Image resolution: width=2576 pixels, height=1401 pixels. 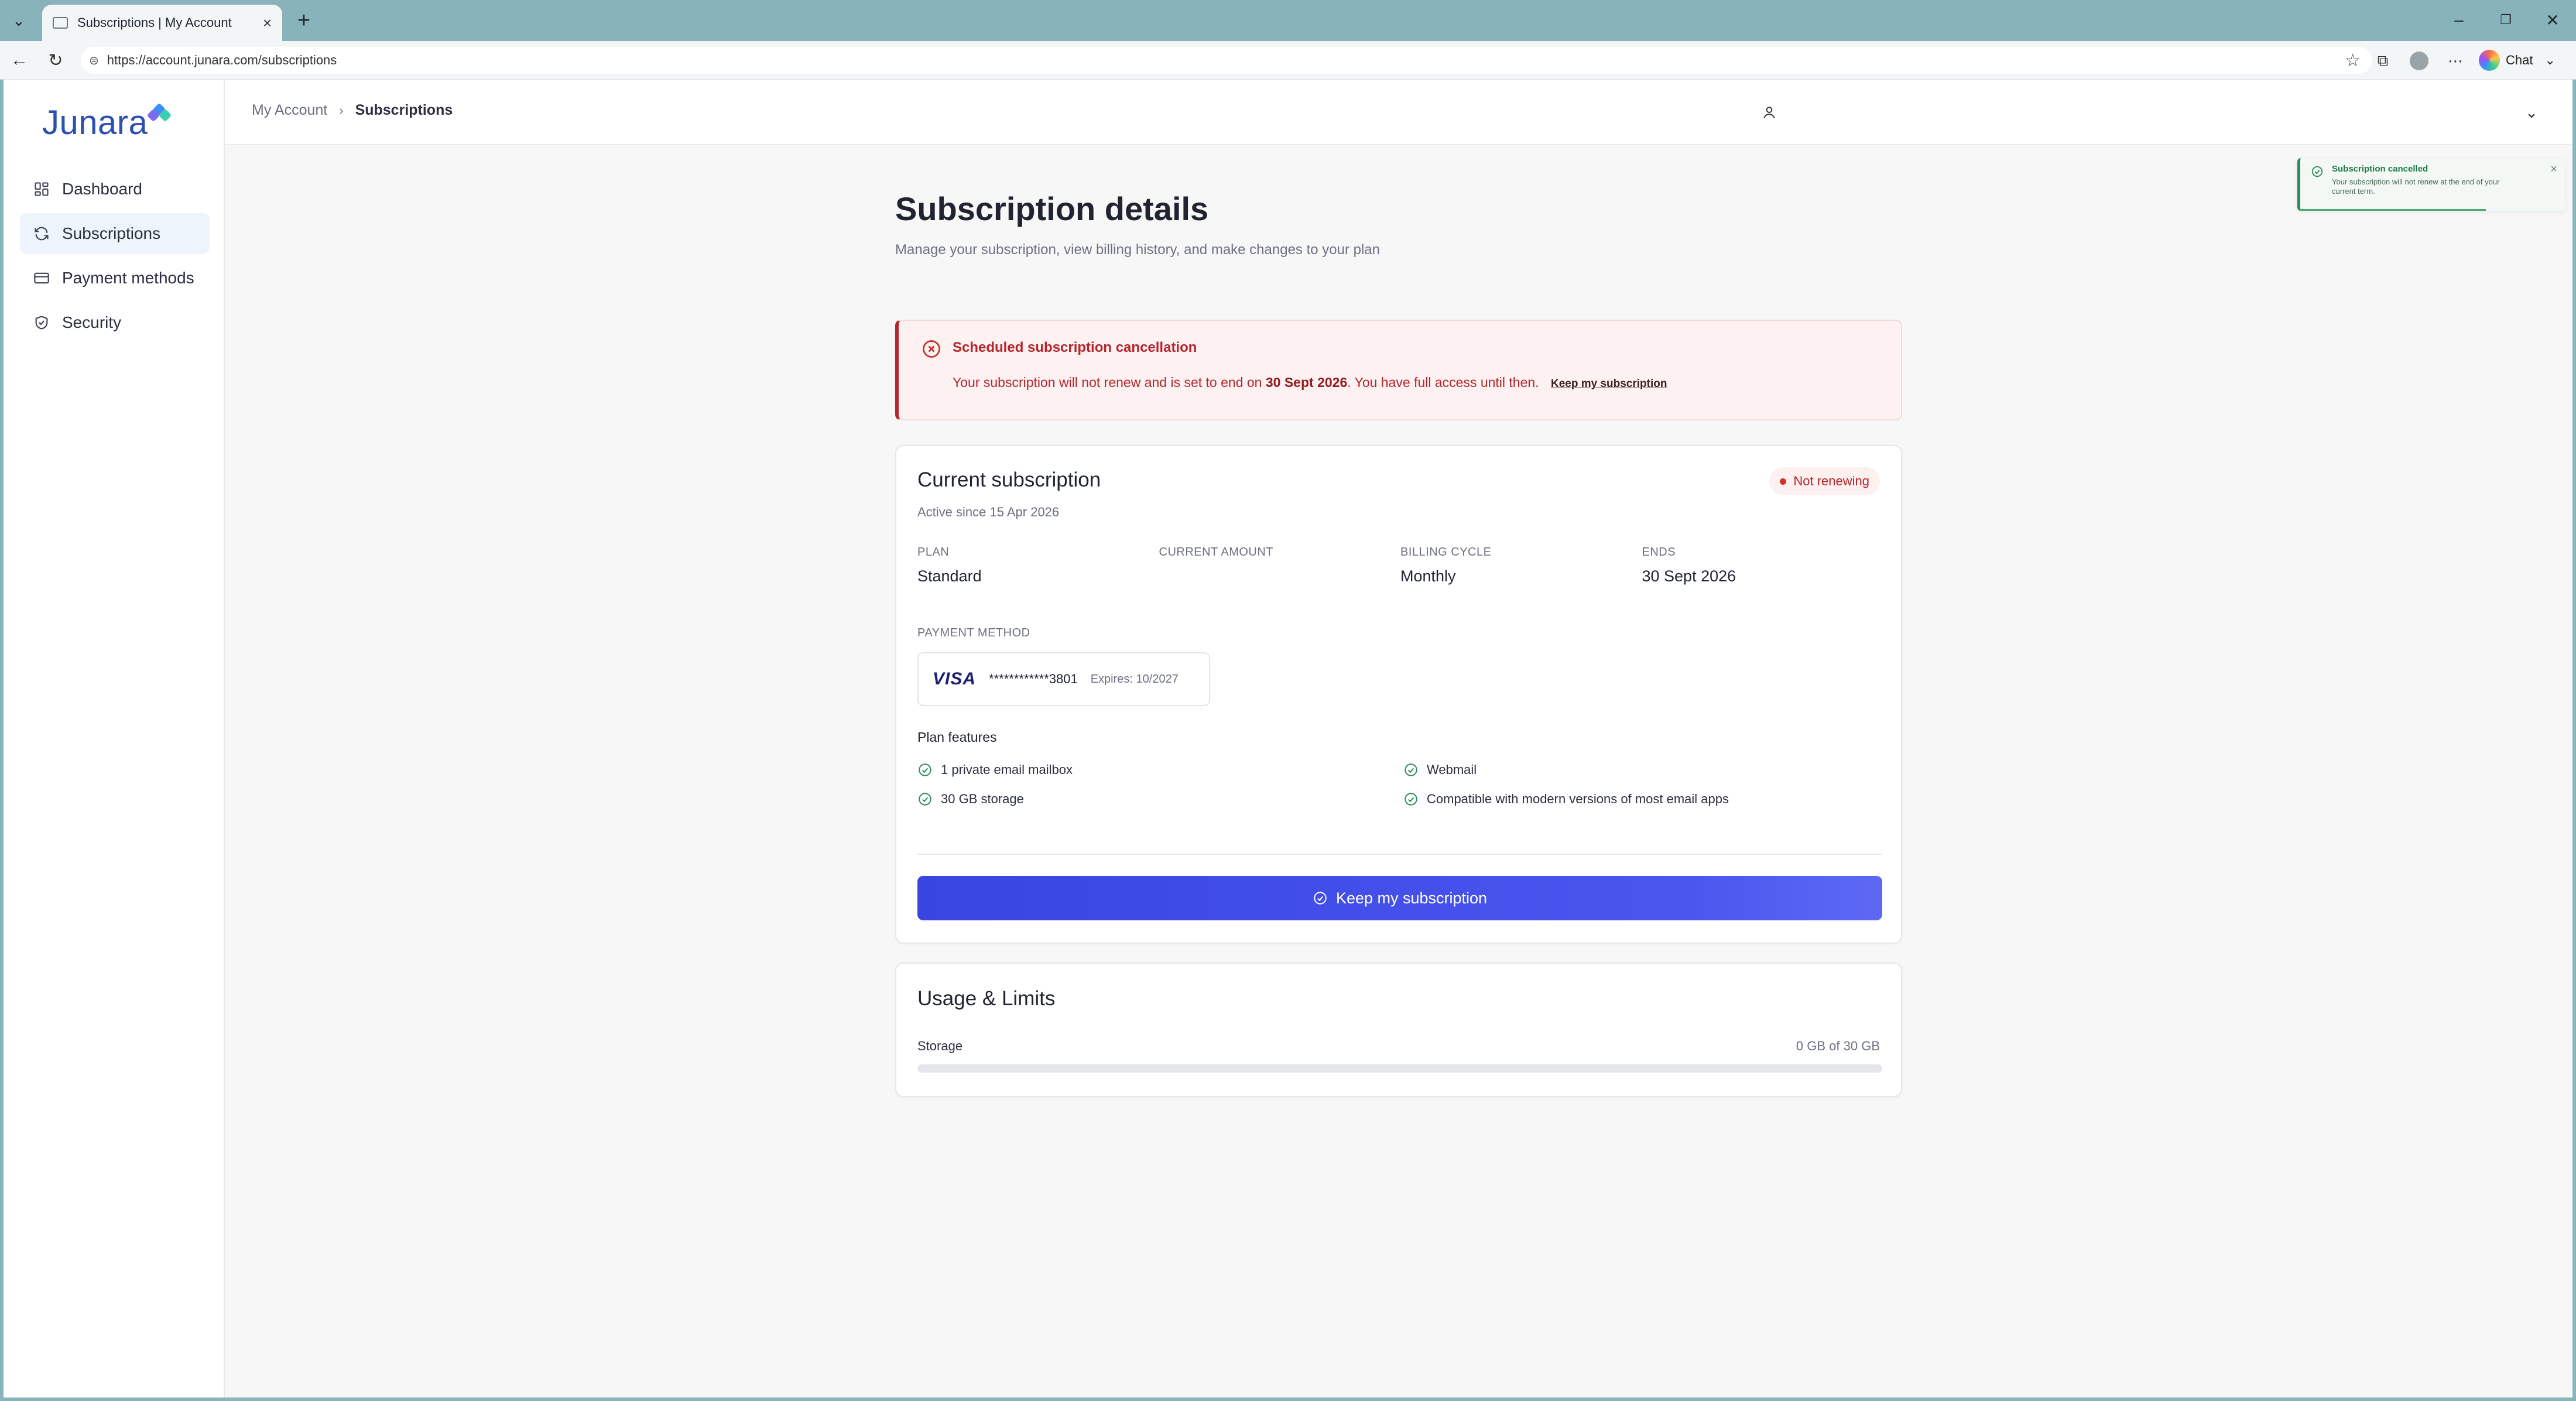 I want to click on junara-logo: Junara, so click(x=107, y=122).